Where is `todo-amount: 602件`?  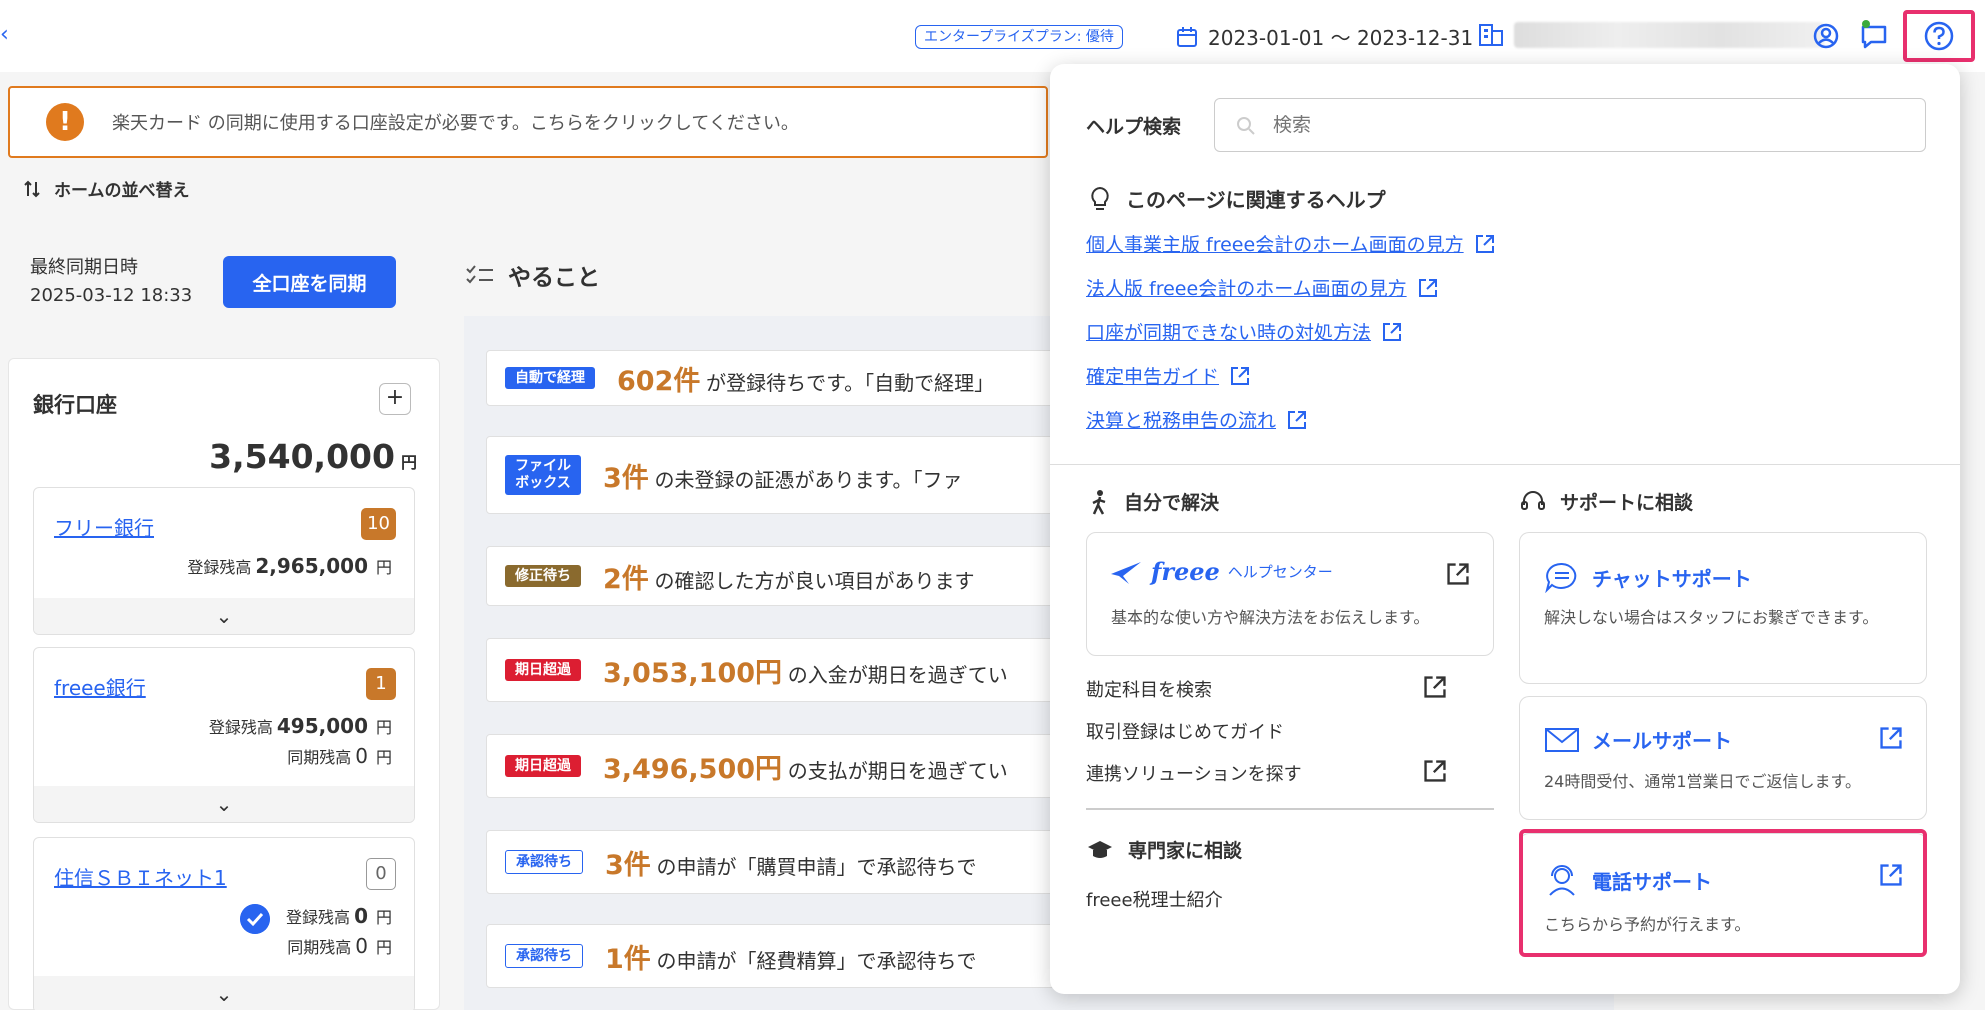
todo-amount: 602件 is located at coordinates (659, 381).